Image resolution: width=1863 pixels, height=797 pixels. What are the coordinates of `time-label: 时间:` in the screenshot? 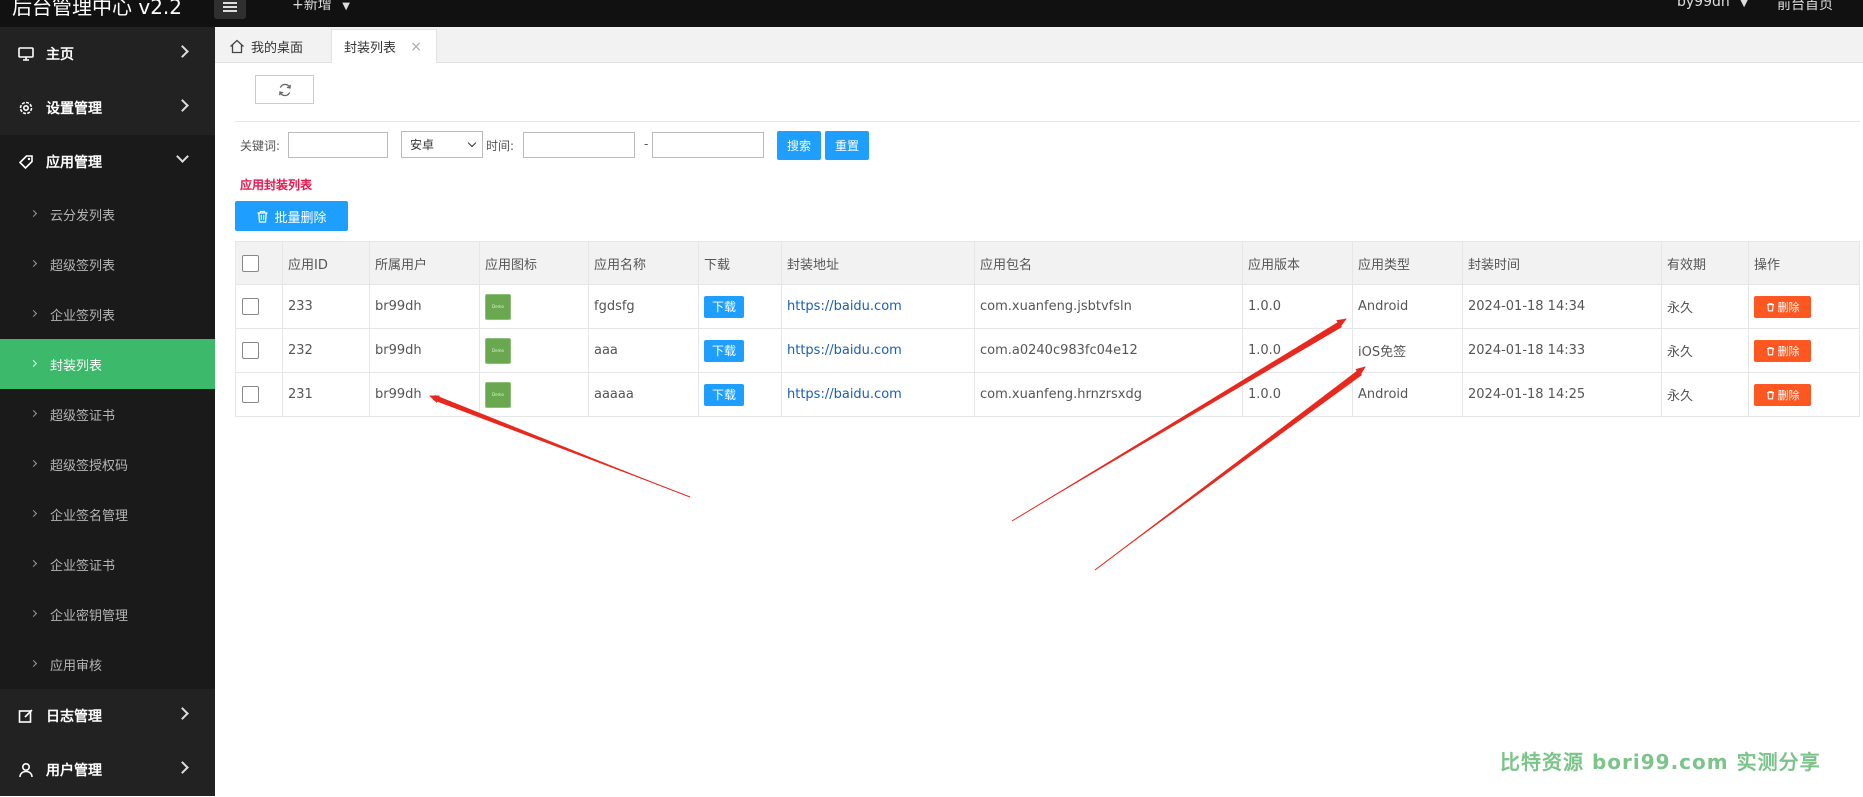 It's located at (500, 146).